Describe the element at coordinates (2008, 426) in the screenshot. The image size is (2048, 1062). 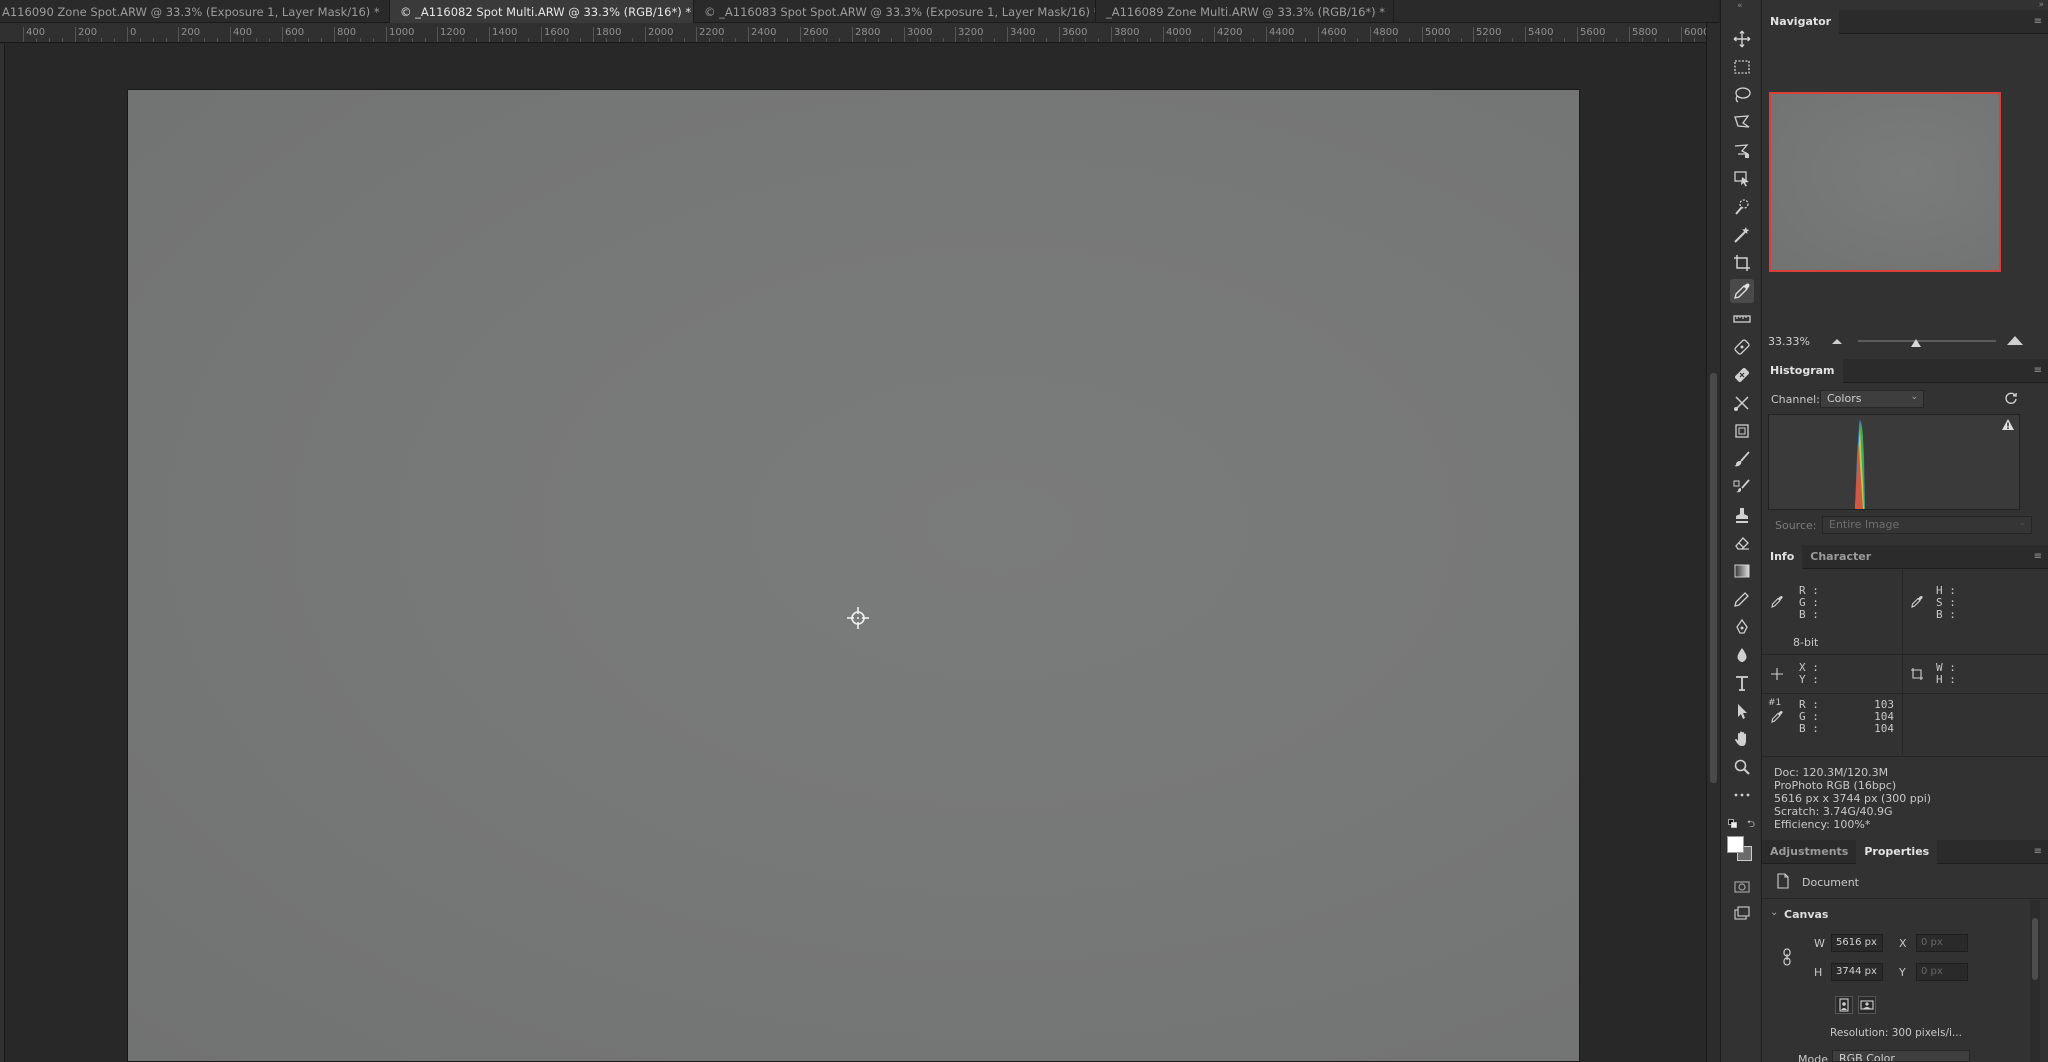
I see `warning-icon` at that location.